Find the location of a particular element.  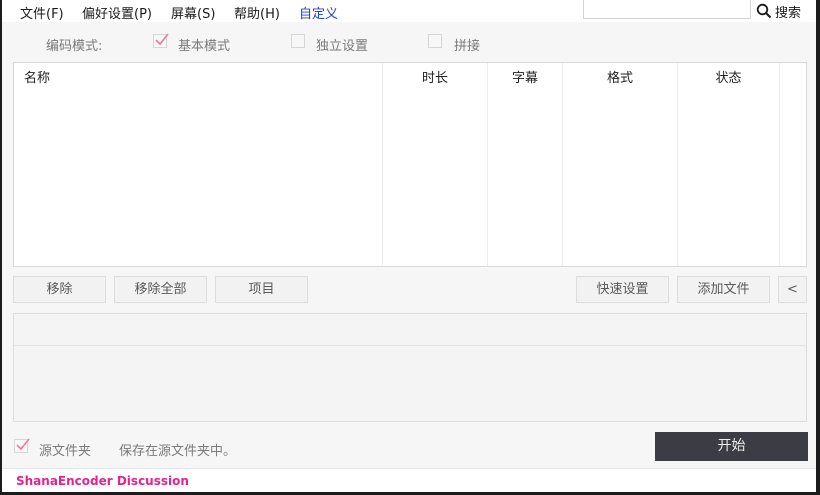

source-folder-label: 源文件夹 is located at coordinates (65, 451).